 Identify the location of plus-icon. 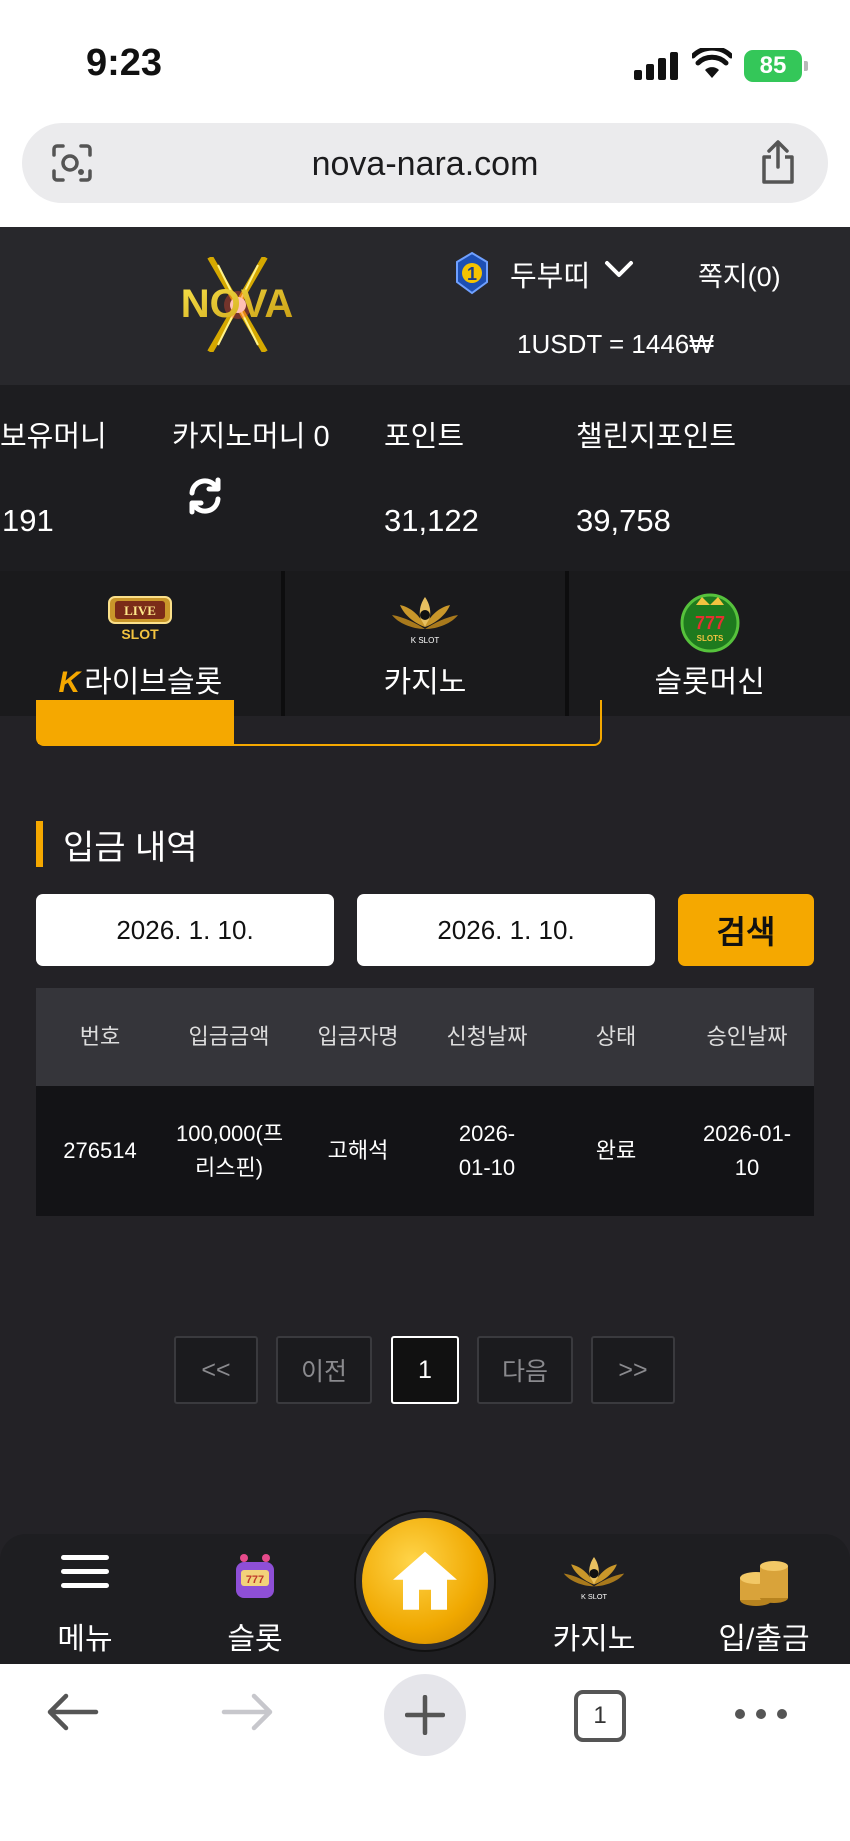
(425, 1715).